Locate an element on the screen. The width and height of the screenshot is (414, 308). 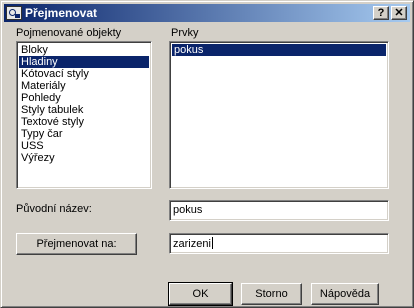
old-name-value: pokus is located at coordinates (188, 210).